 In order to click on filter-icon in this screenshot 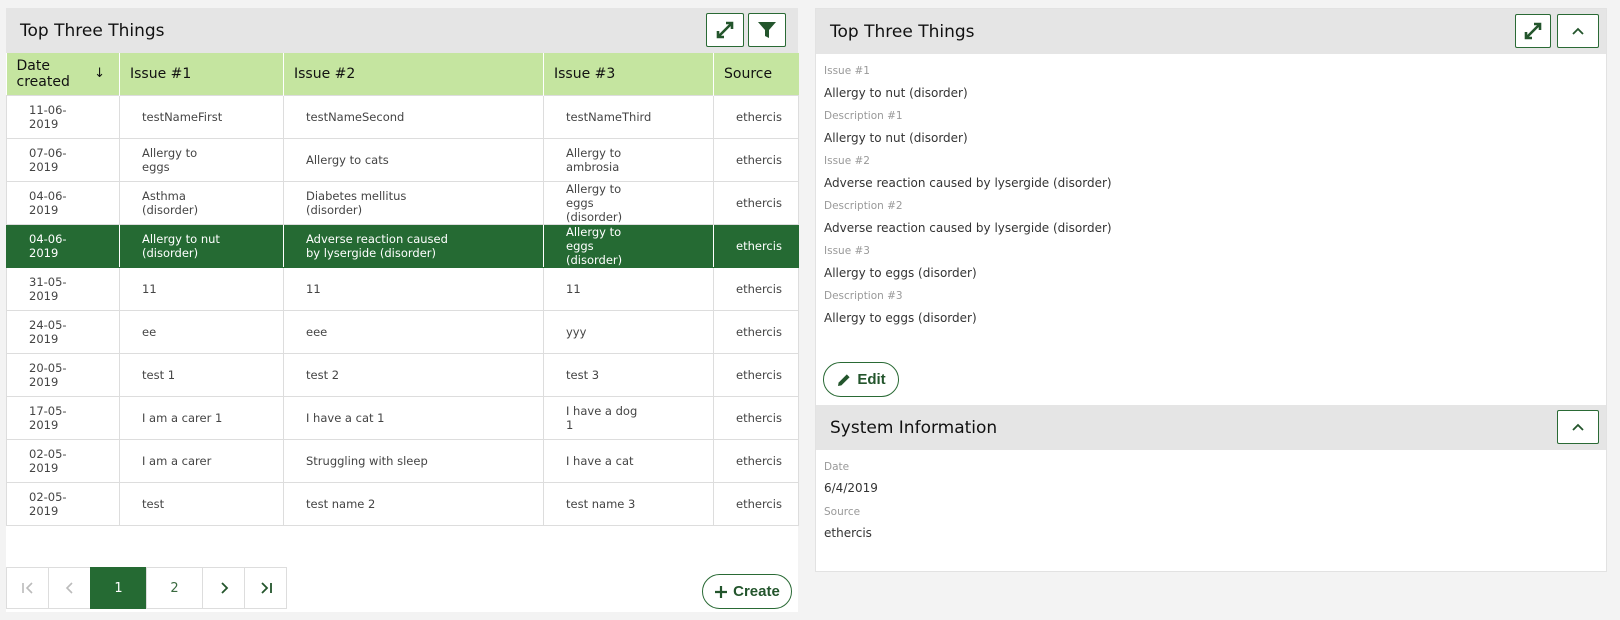, I will do `click(767, 30)`.